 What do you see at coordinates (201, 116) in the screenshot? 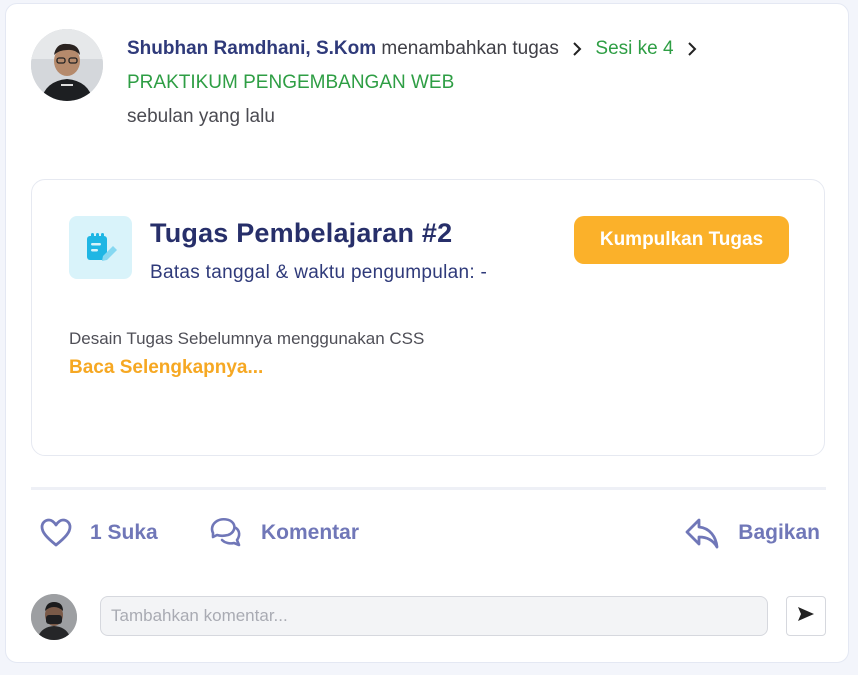
I see `post-timestamp: sebulan yang lalu` at bounding box center [201, 116].